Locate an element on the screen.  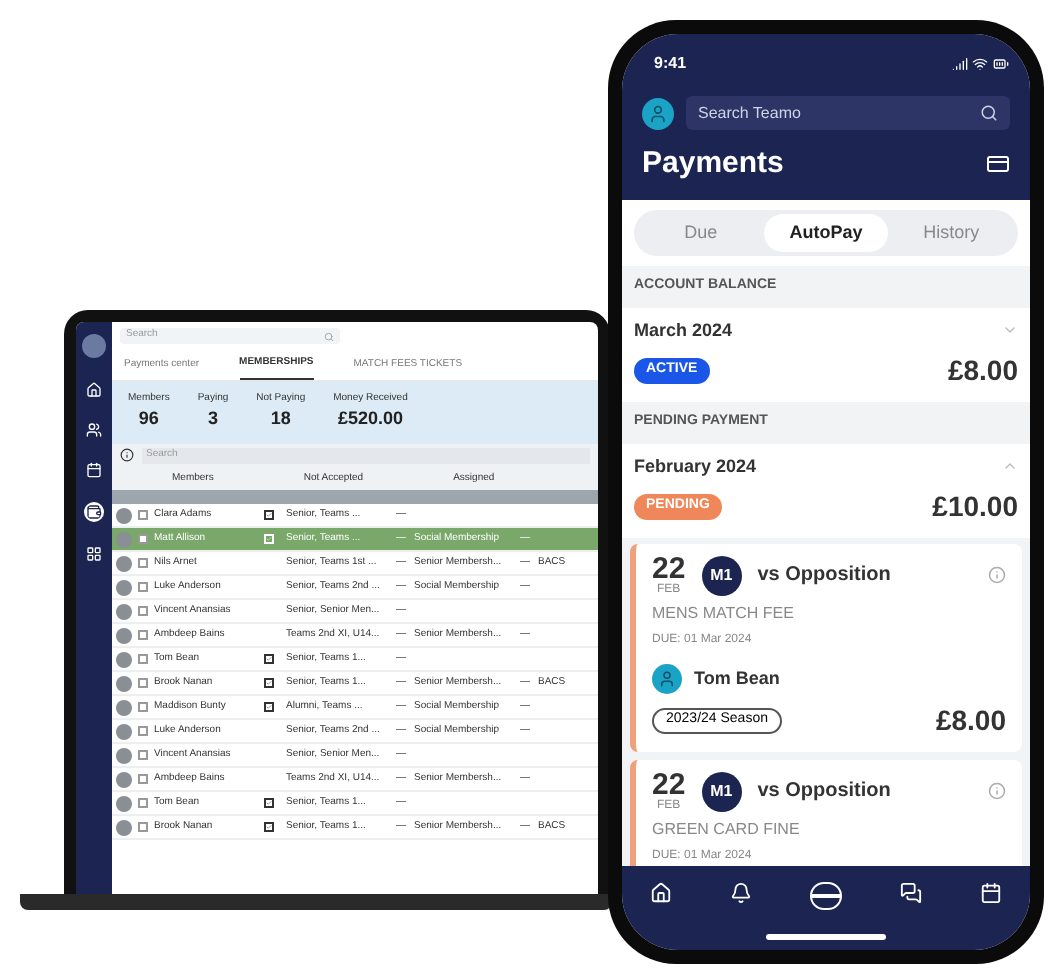
balance-amount: £10.00 is located at coordinates (975, 507).